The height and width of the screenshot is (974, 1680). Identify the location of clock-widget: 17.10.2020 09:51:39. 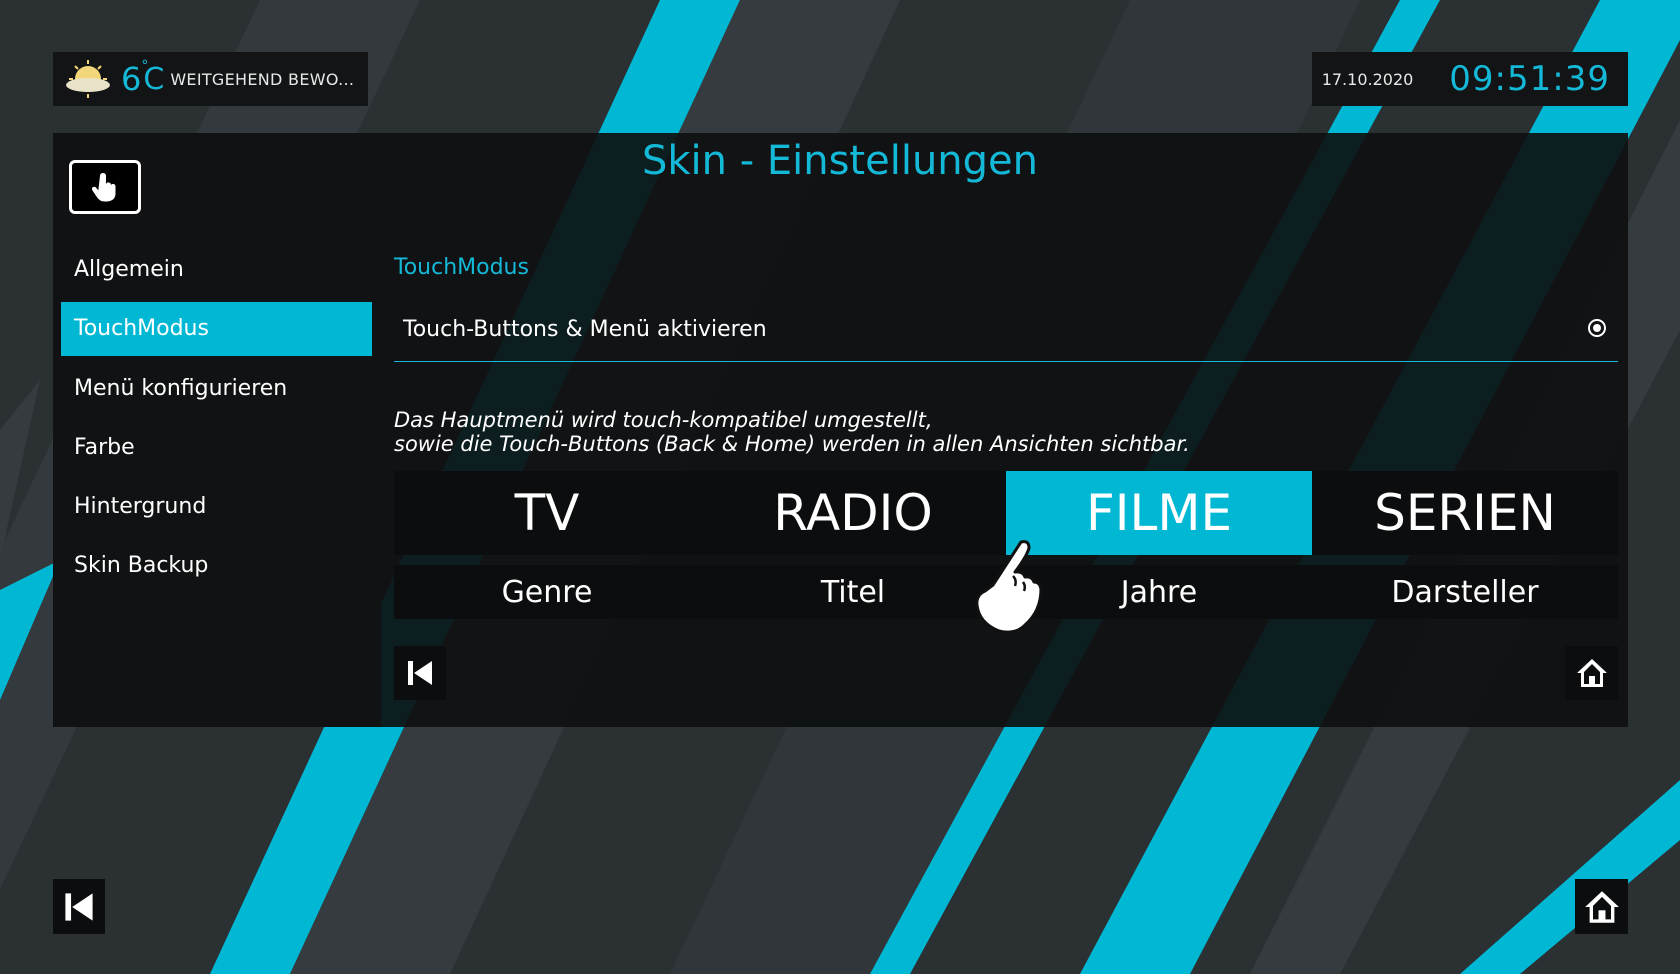
(1470, 79).